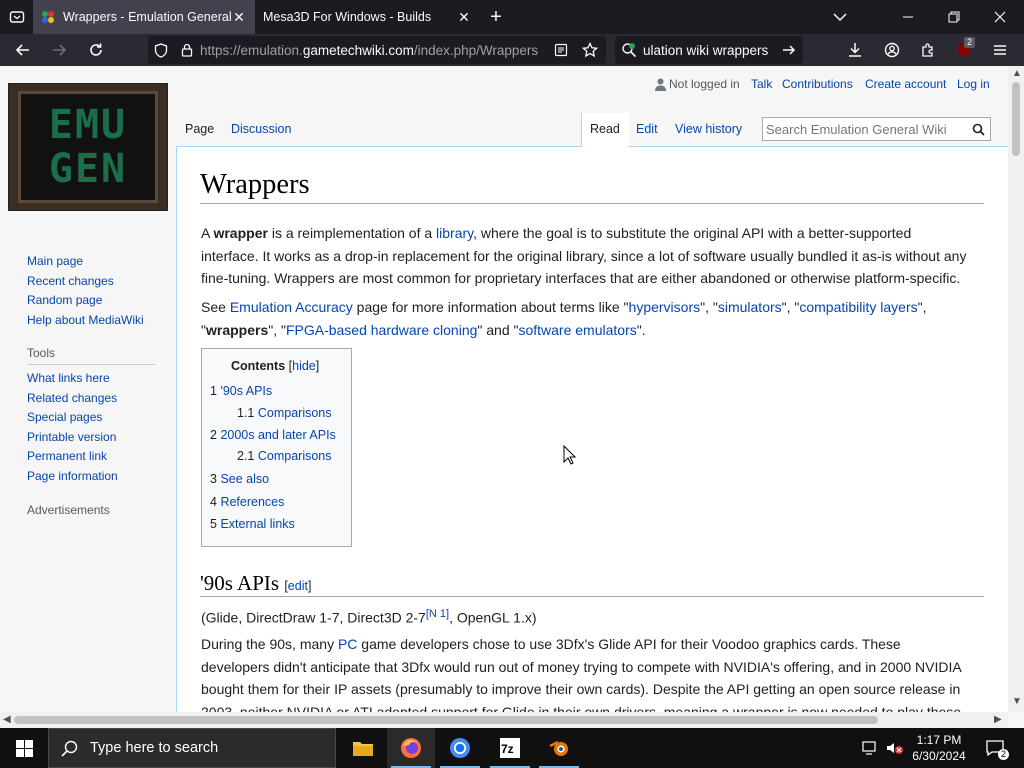  Describe the element at coordinates (85, 262) in the screenshot. I see `sidebar-item-main-page: Main page` at that location.